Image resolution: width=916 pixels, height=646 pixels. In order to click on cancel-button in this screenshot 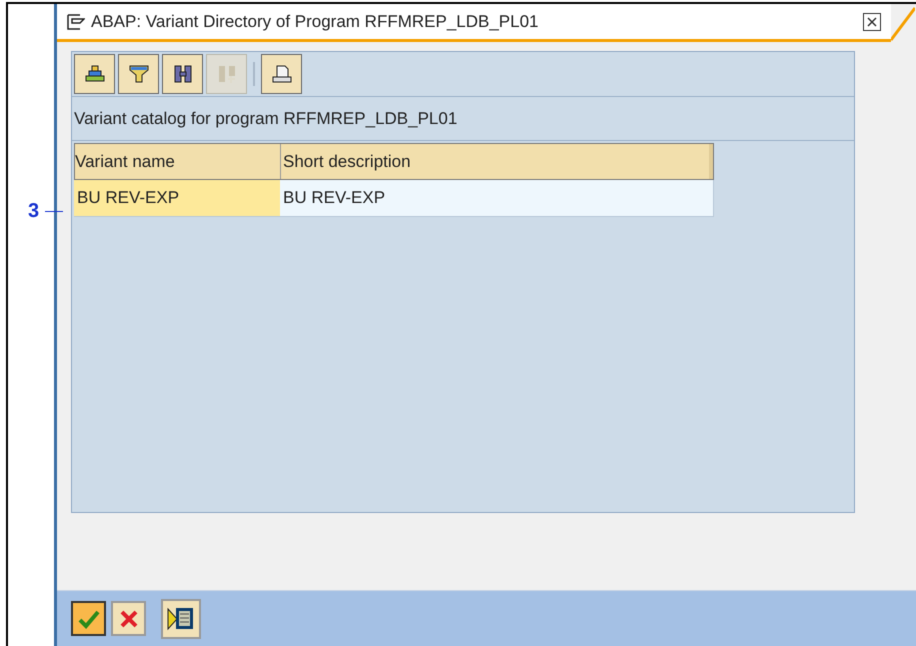, I will do `click(128, 618)`.